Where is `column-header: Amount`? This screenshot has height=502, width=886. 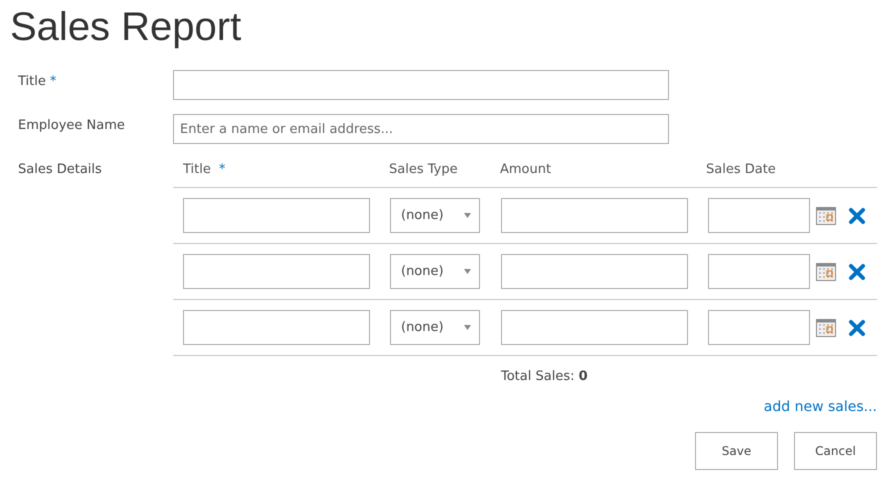 column-header: Amount is located at coordinates (526, 169).